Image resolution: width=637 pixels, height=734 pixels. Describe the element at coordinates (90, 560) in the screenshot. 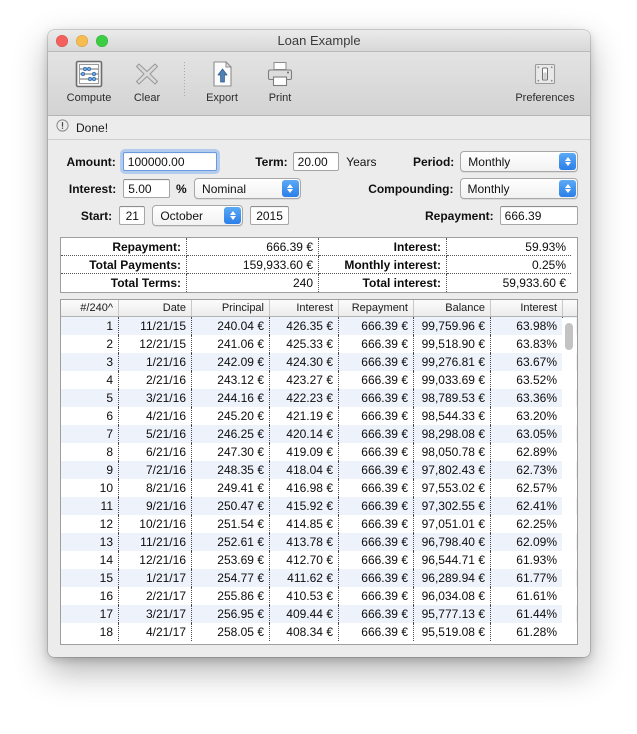

I see `table-cell: 14` at that location.